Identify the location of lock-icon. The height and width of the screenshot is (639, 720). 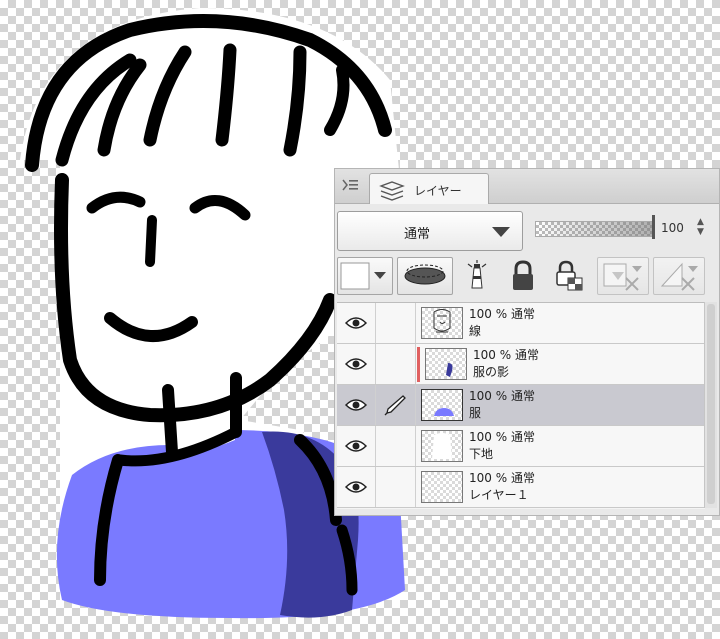
(523, 275).